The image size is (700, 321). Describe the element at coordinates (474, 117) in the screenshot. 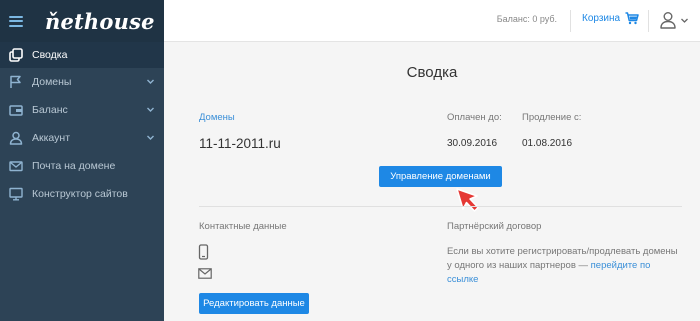

I see `paid-until-label: Оплачен до:` at that location.